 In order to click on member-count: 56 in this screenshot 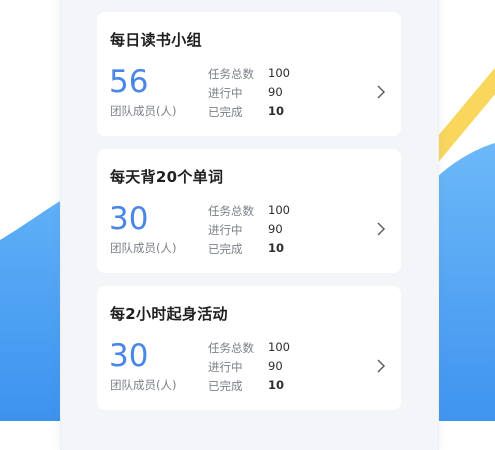, I will do `click(129, 82)`.